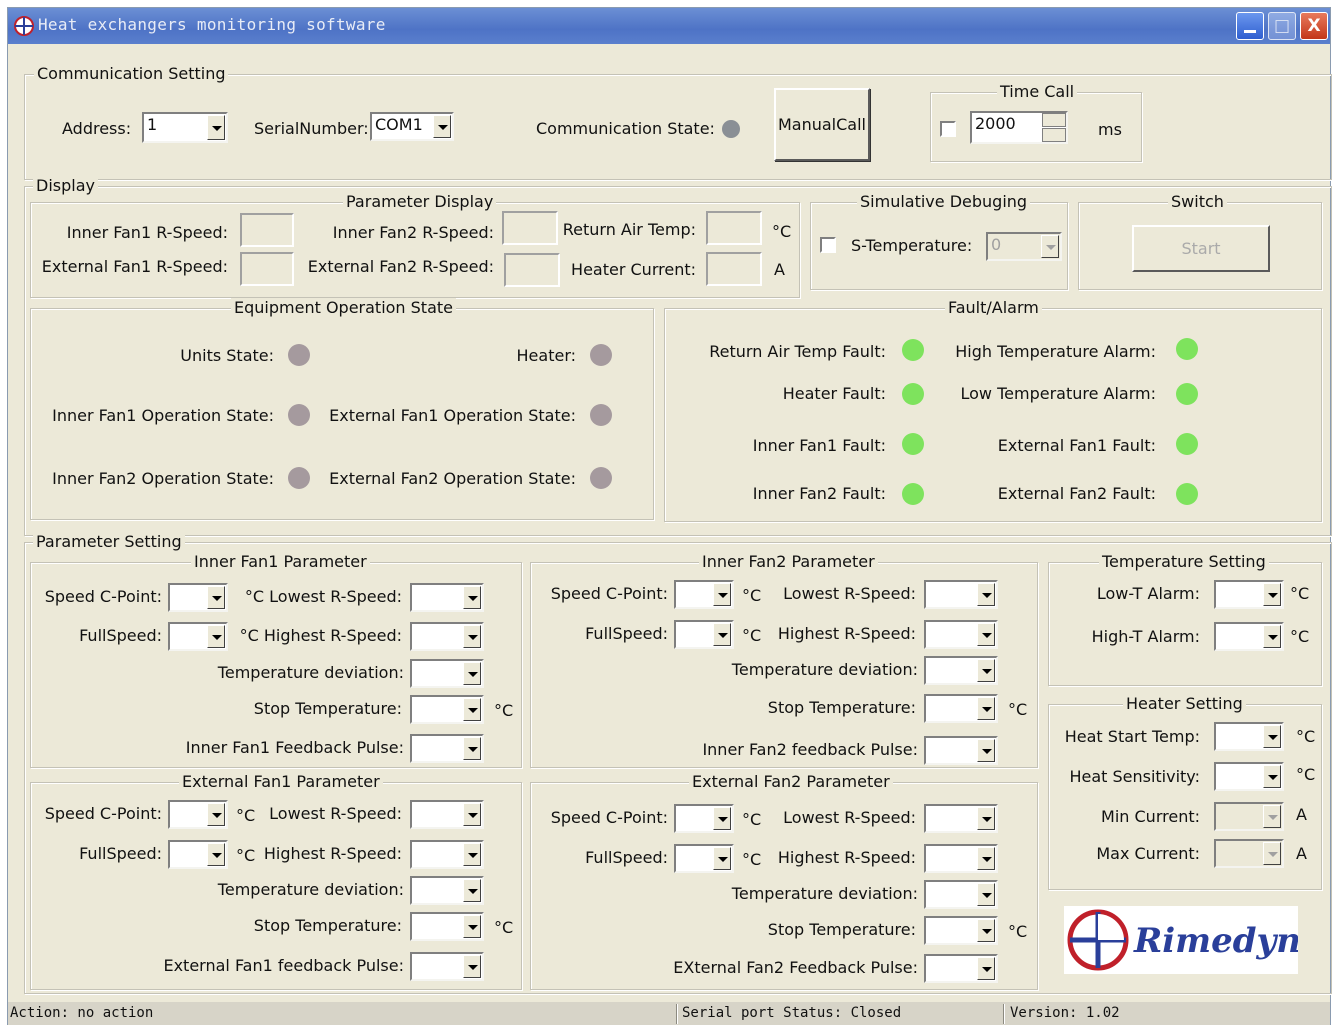 This screenshot has height=1025, width=1336. I want to click on low-t-alarm-select, so click(1249, 594).